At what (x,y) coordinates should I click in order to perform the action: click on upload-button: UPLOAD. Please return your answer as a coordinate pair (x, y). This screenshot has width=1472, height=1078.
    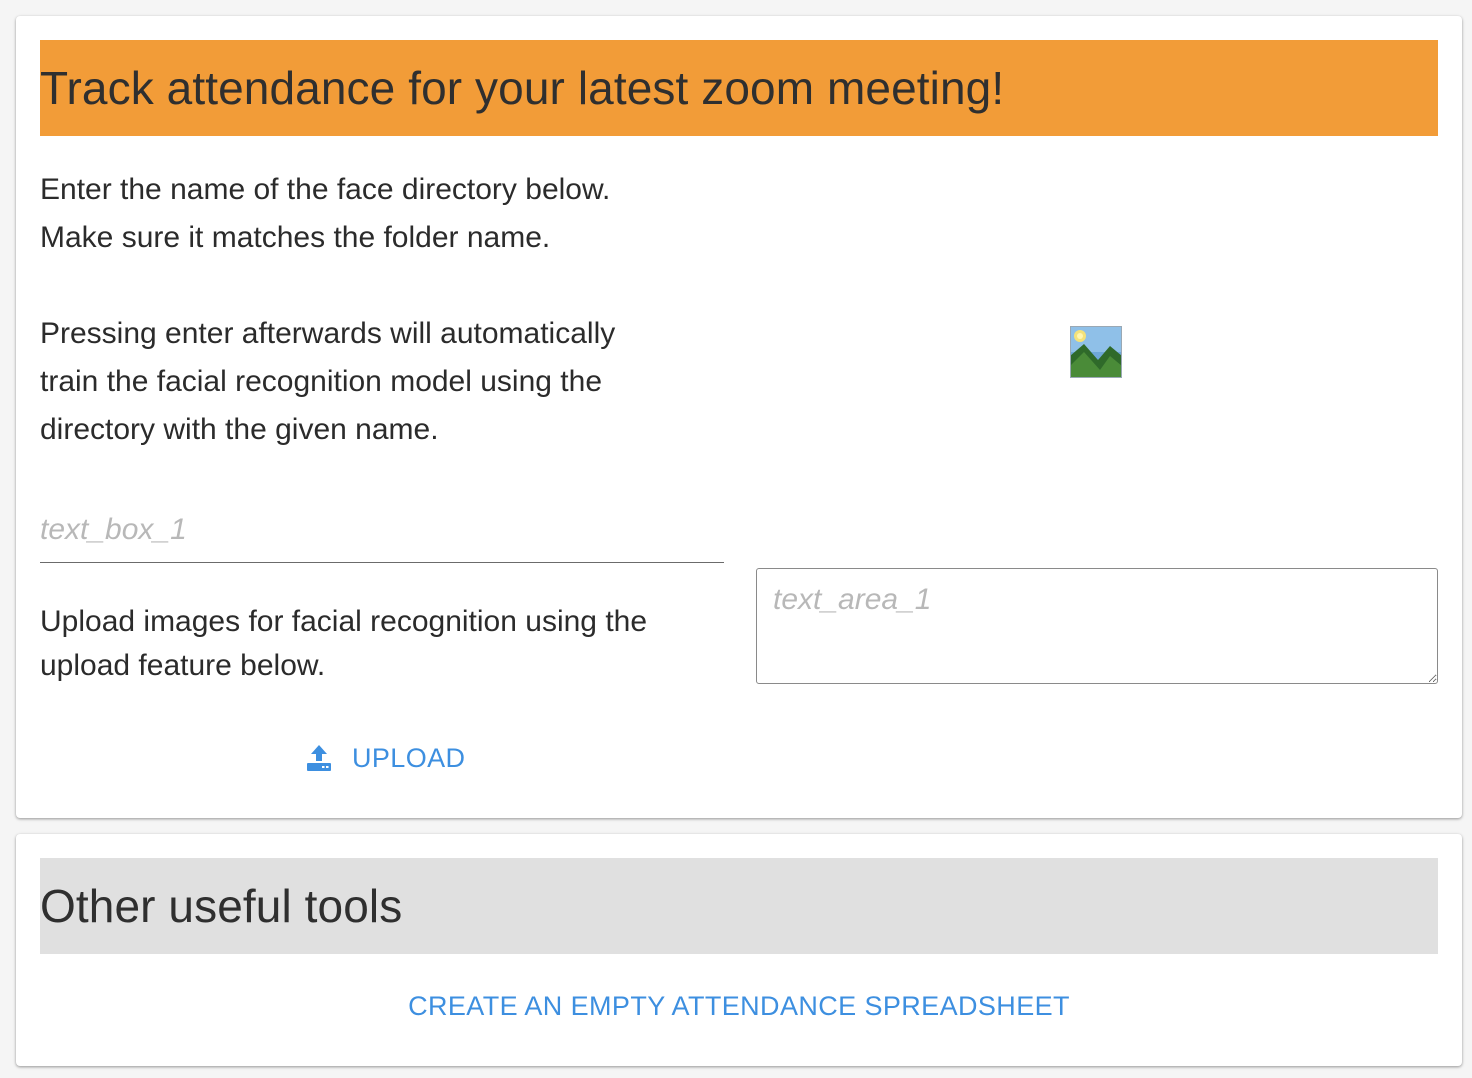
    Looking at the image, I should click on (384, 758).